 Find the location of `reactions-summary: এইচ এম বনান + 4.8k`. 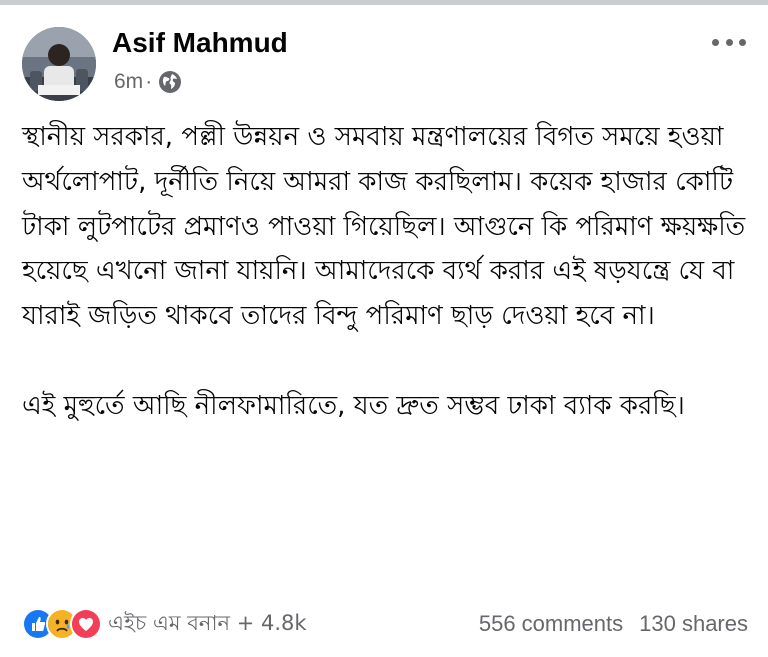

reactions-summary: এইচ এম বনান + 4.8k is located at coordinates (164, 624).